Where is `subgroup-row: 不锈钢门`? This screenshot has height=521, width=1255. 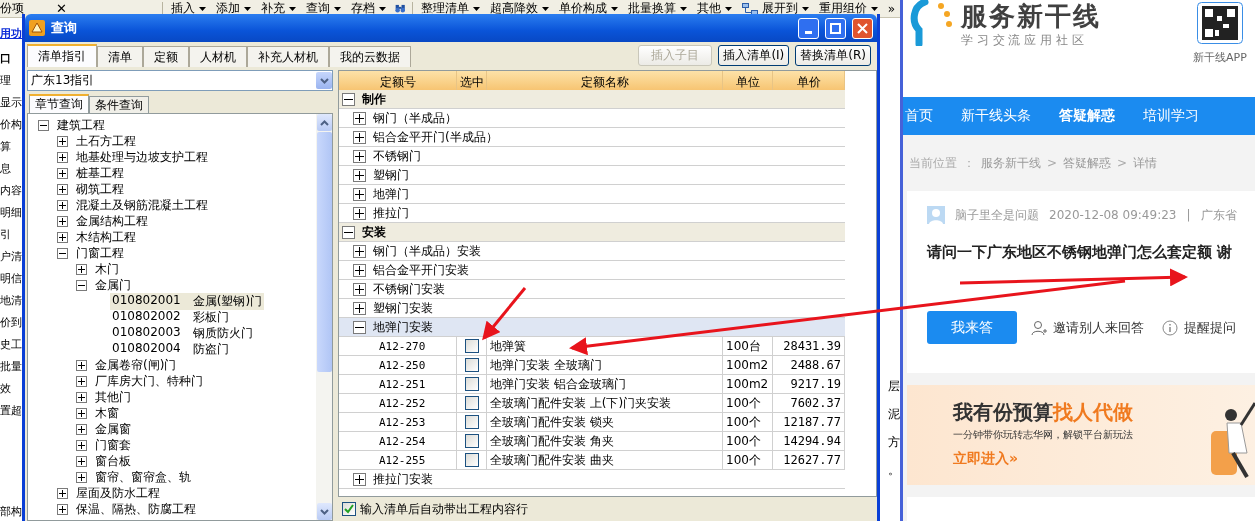 subgroup-row: 不锈钢门 is located at coordinates (592, 156).